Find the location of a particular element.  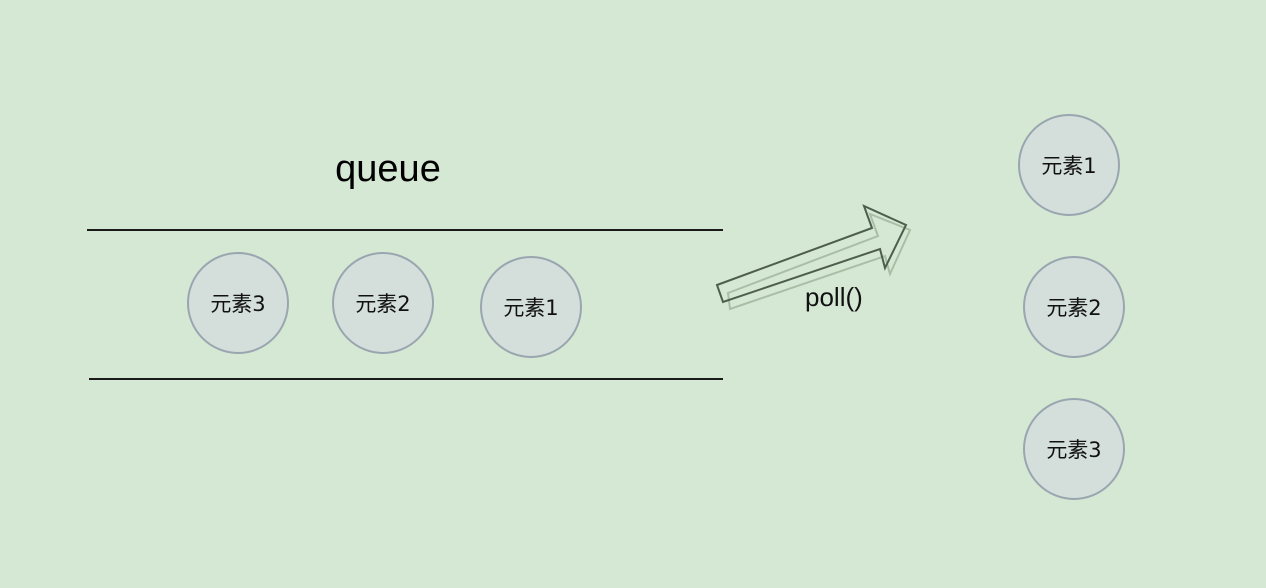

output-element-1: 元素1 is located at coordinates (1069, 165).